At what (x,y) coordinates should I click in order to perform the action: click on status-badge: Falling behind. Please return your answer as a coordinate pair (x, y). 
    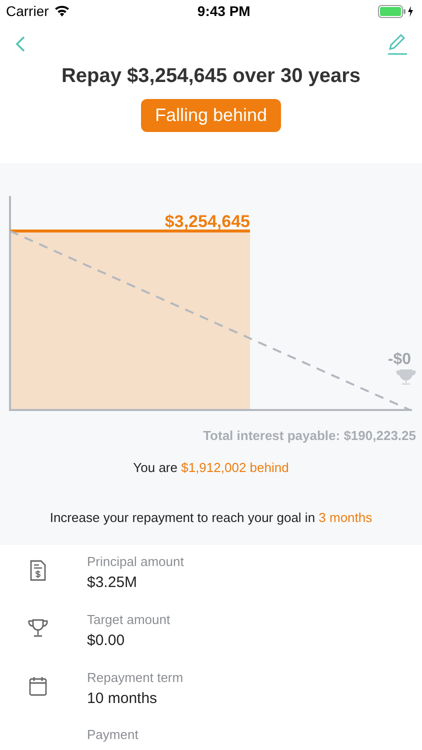
    Looking at the image, I should click on (211, 115).